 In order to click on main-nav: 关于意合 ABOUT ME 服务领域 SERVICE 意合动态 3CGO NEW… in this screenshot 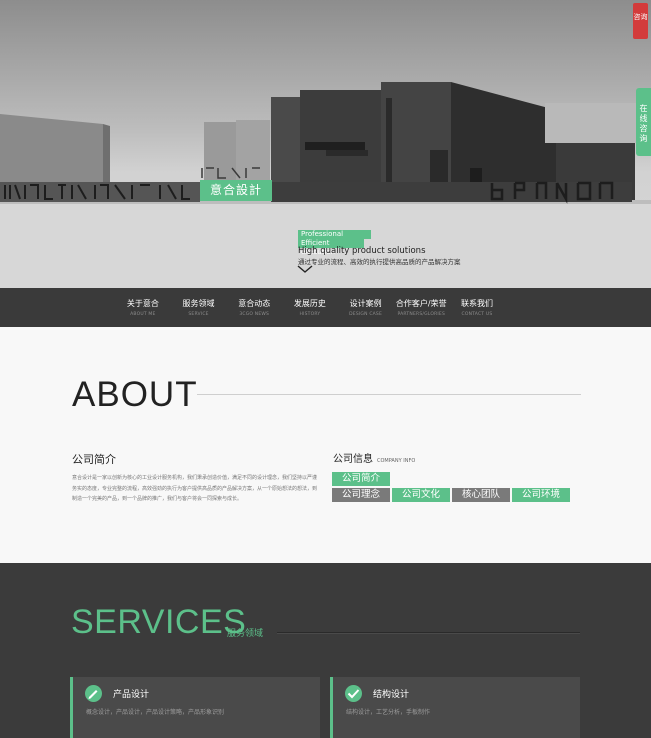, I will do `click(325, 307)`.